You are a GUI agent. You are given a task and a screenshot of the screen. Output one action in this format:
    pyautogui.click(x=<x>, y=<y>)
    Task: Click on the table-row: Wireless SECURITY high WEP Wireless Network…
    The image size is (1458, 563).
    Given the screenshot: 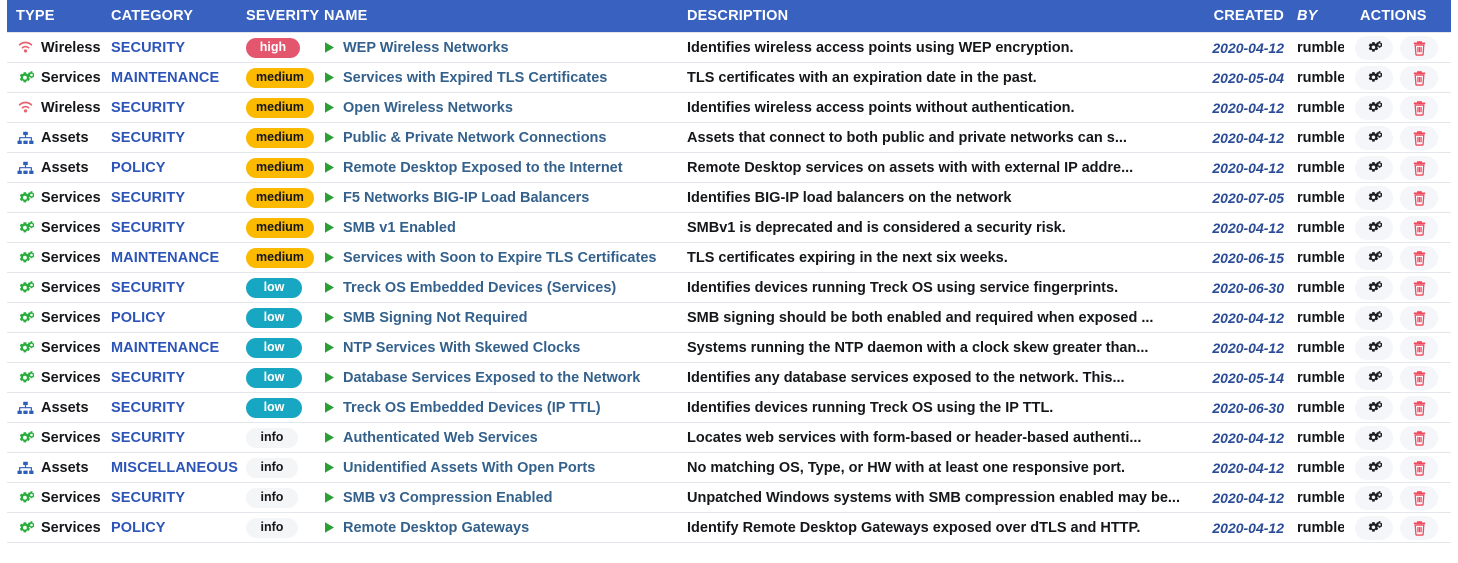 What is the action you would take?
    pyautogui.click(x=729, y=47)
    